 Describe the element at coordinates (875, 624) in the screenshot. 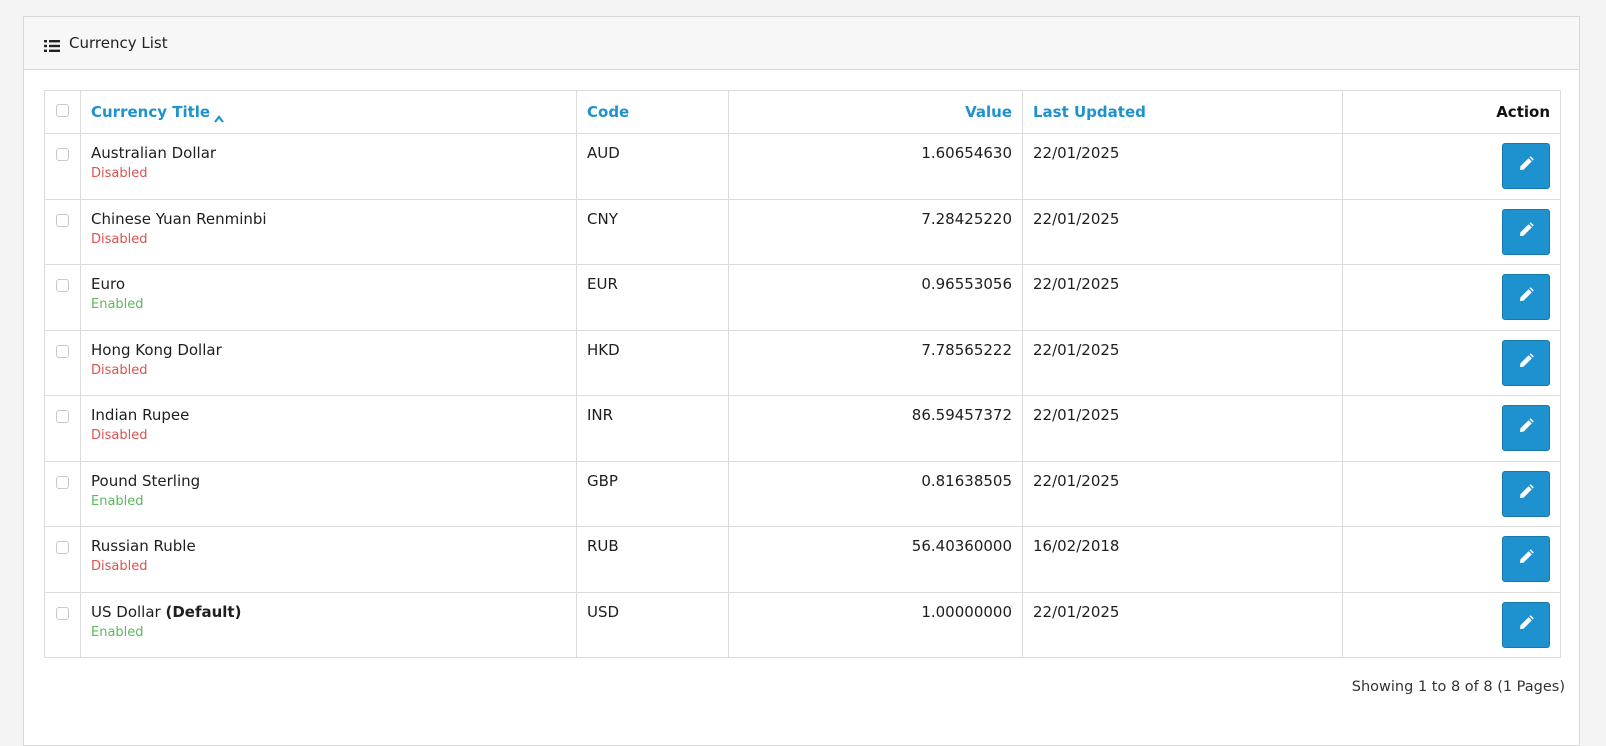

I see `currency-value: 1.00000000` at that location.